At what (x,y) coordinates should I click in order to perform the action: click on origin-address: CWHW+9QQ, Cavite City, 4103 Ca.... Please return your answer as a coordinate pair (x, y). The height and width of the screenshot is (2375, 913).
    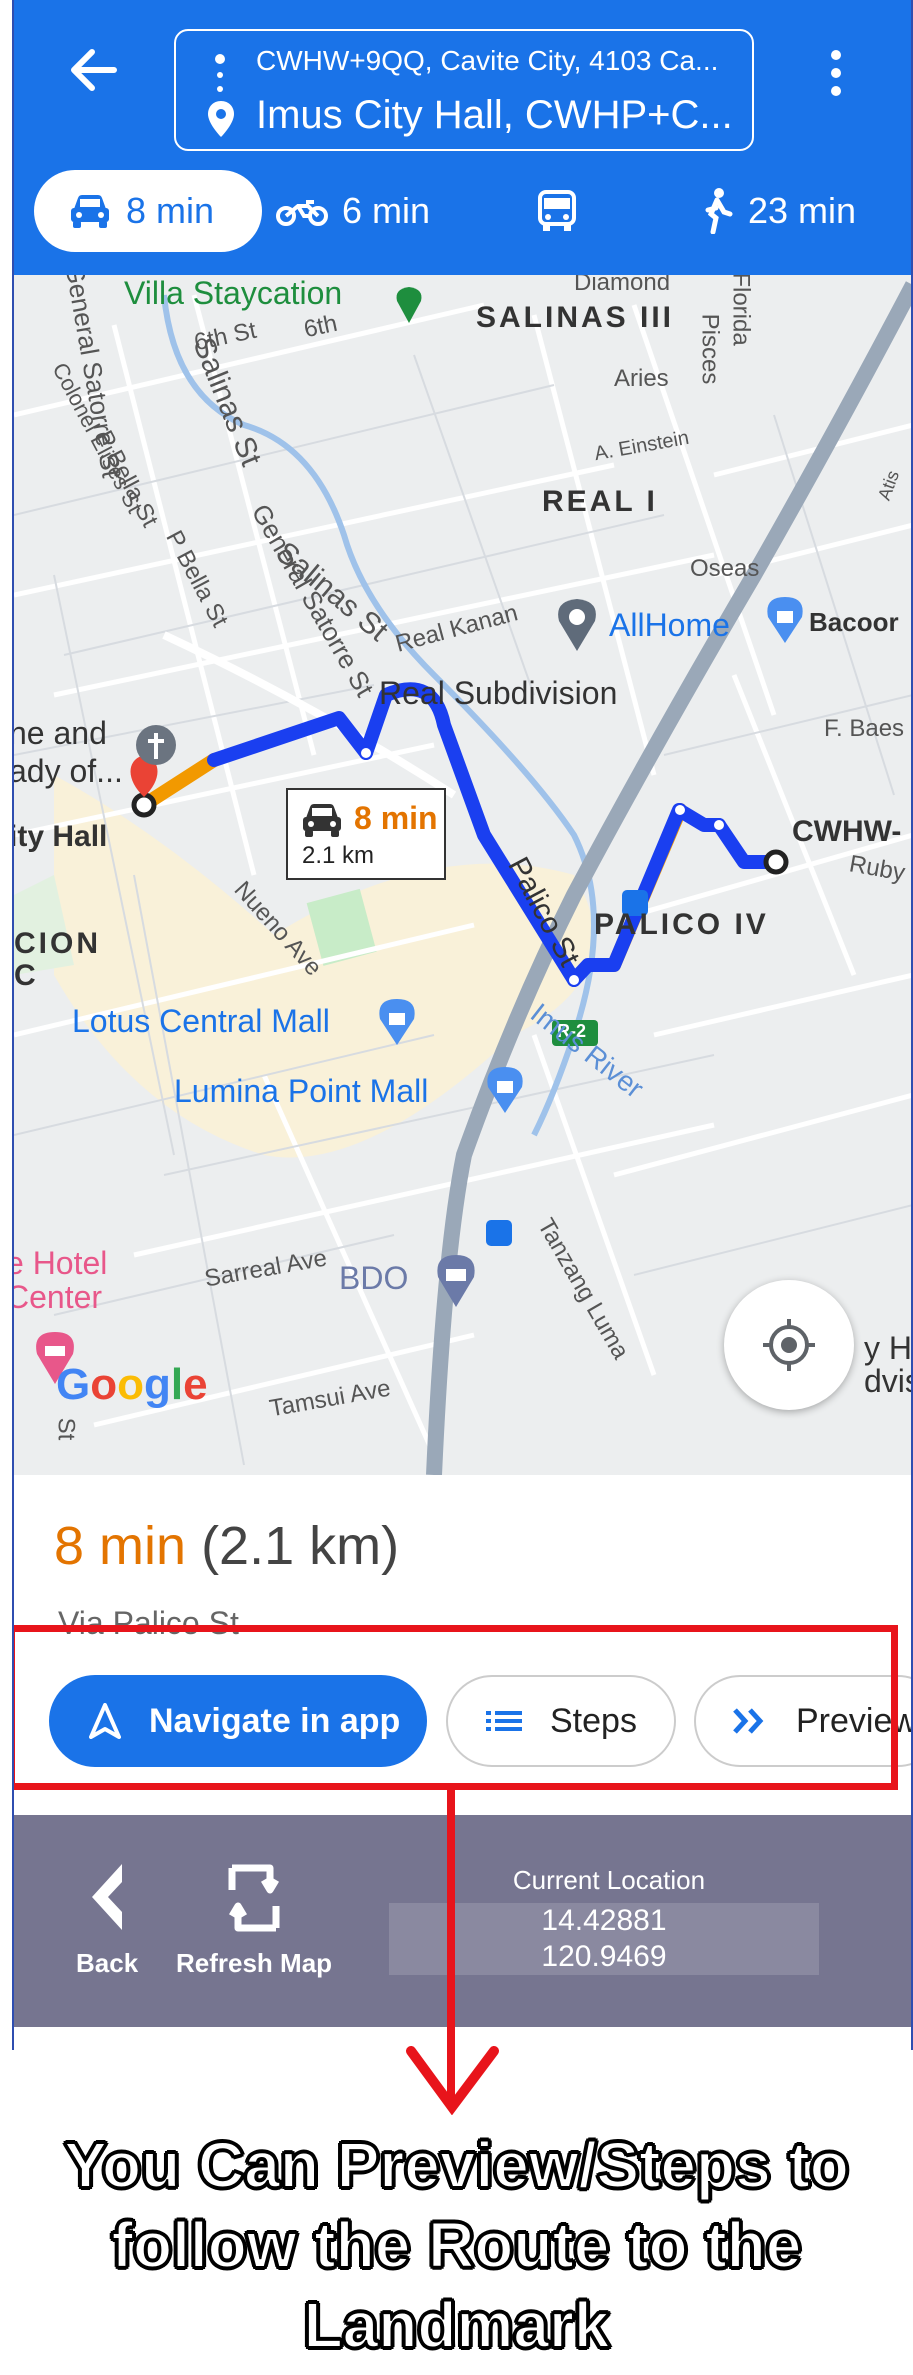
    Looking at the image, I should click on (487, 61).